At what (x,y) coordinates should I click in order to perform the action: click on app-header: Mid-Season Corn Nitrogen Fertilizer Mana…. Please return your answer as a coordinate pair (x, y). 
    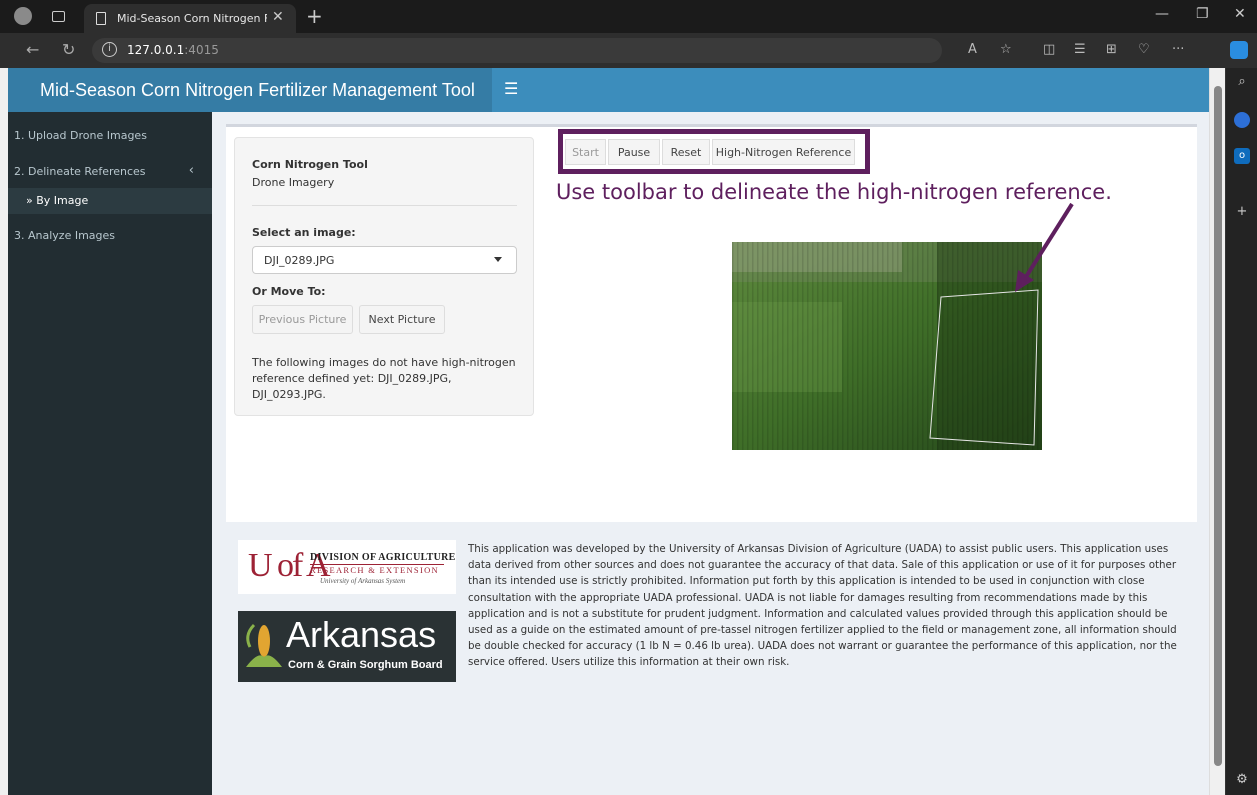
    Looking at the image, I should click on (608, 90).